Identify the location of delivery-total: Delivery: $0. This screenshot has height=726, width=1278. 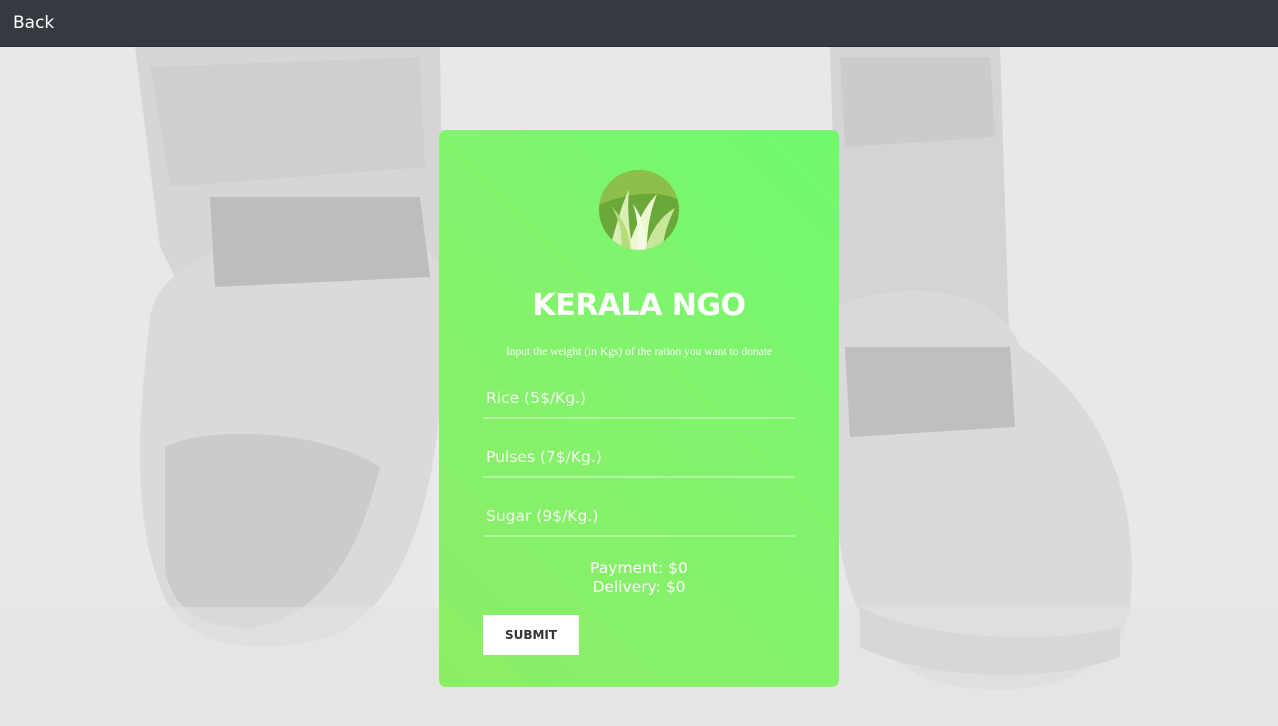
(639, 587).